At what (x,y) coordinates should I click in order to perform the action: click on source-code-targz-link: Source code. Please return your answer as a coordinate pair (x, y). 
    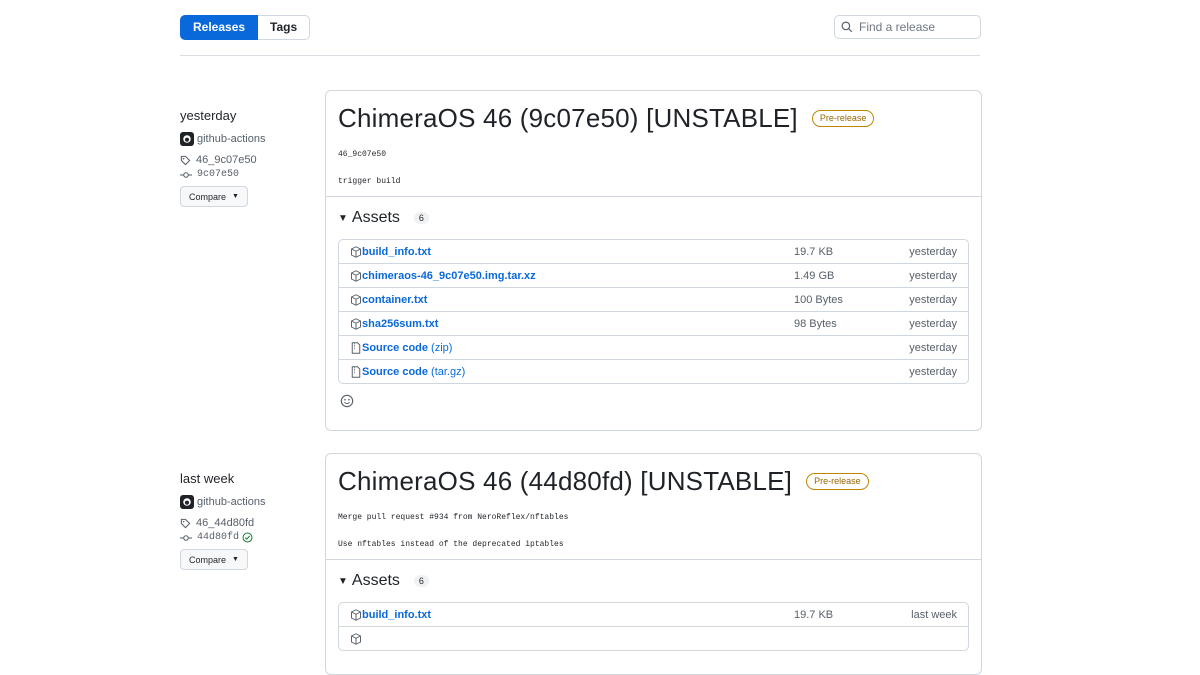
    Looking at the image, I should click on (395, 372).